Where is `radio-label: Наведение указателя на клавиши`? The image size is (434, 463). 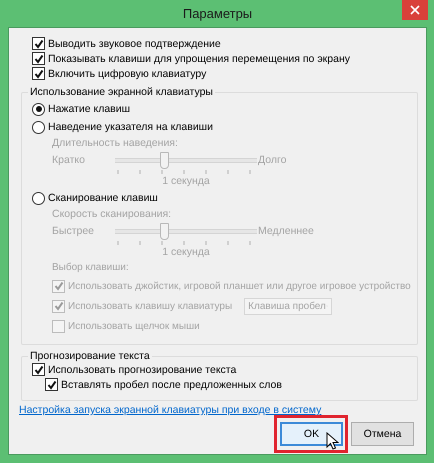
radio-label: Наведение указателя на клавиши is located at coordinates (130, 127).